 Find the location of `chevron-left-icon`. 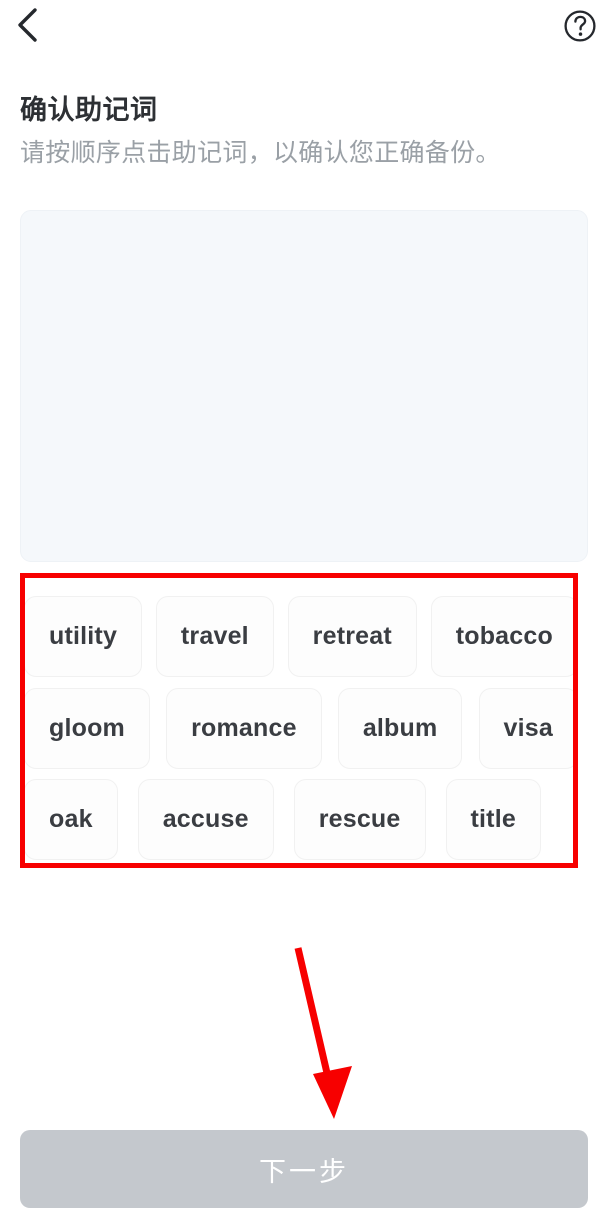

chevron-left-icon is located at coordinates (27, 27).